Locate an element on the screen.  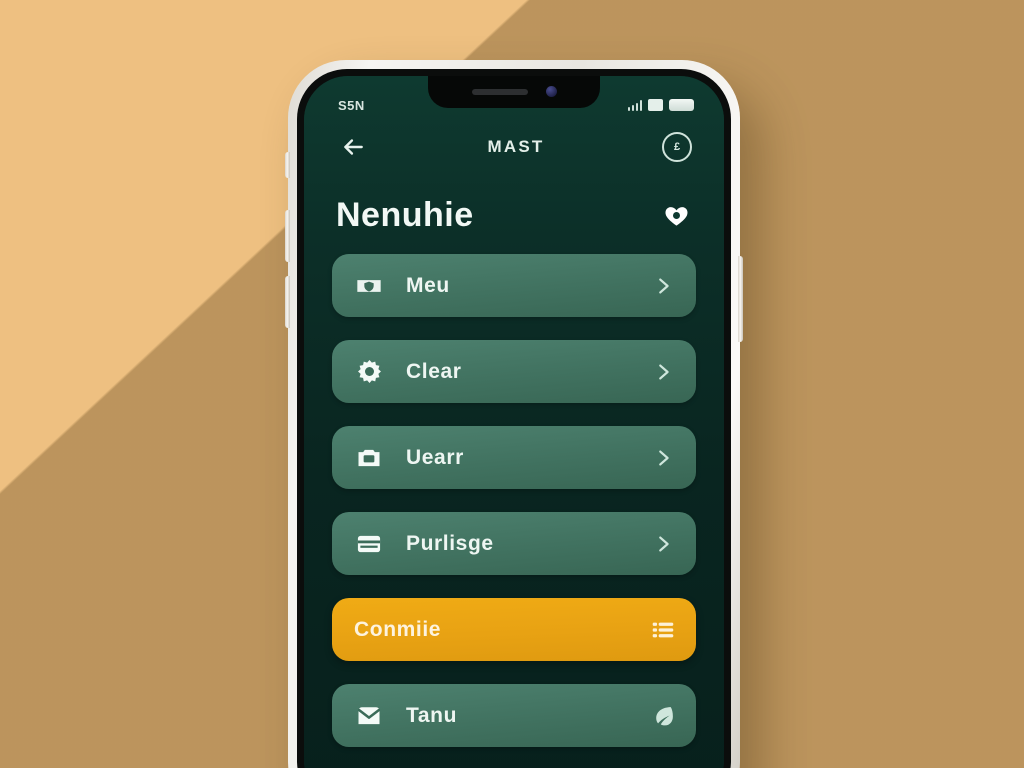
menu-item-label: Uearr is located at coordinates (435, 457).